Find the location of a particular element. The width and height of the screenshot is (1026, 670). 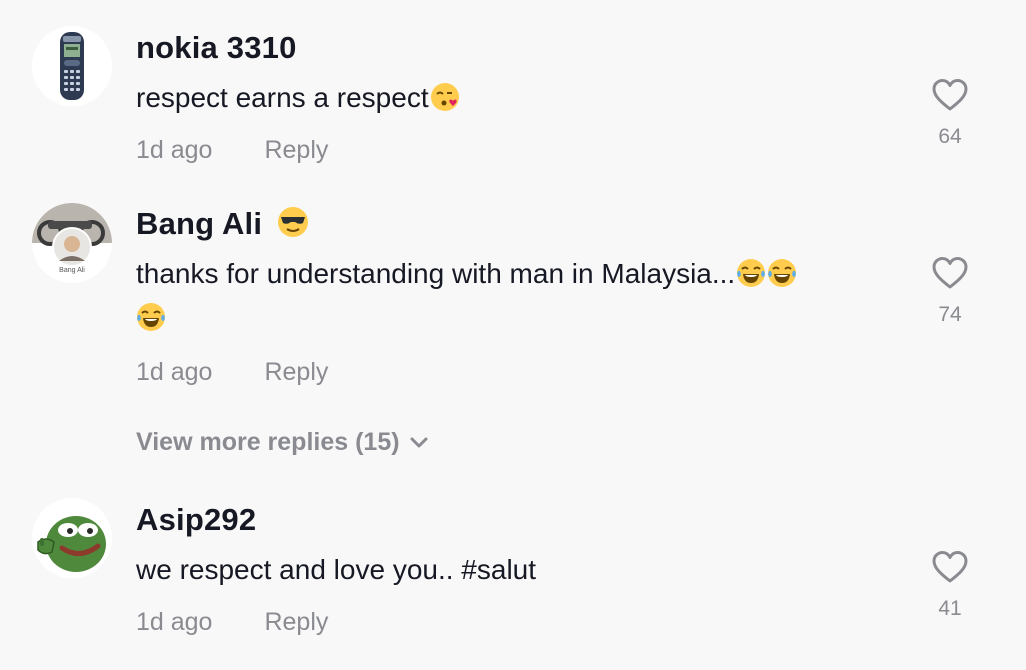

like-count: 41 is located at coordinates (950, 608).